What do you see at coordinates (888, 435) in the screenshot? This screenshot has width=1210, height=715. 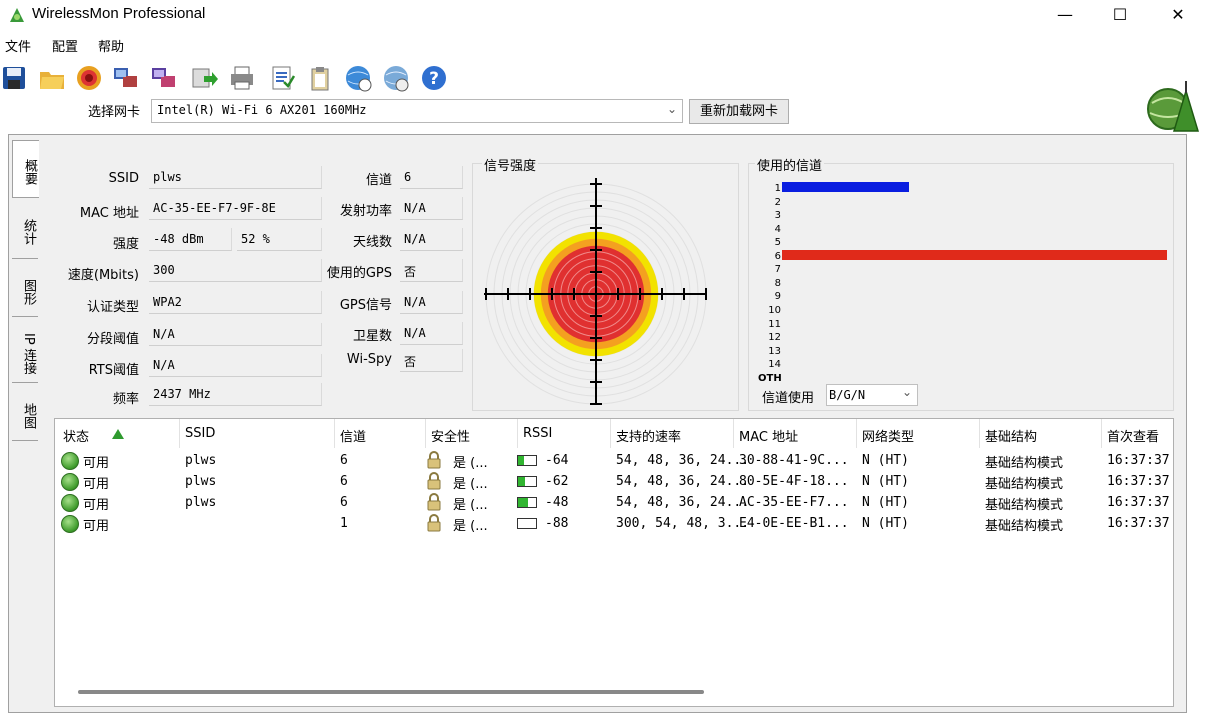 I see `column-header-7: 网络类型` at bounding box center [888, 435].